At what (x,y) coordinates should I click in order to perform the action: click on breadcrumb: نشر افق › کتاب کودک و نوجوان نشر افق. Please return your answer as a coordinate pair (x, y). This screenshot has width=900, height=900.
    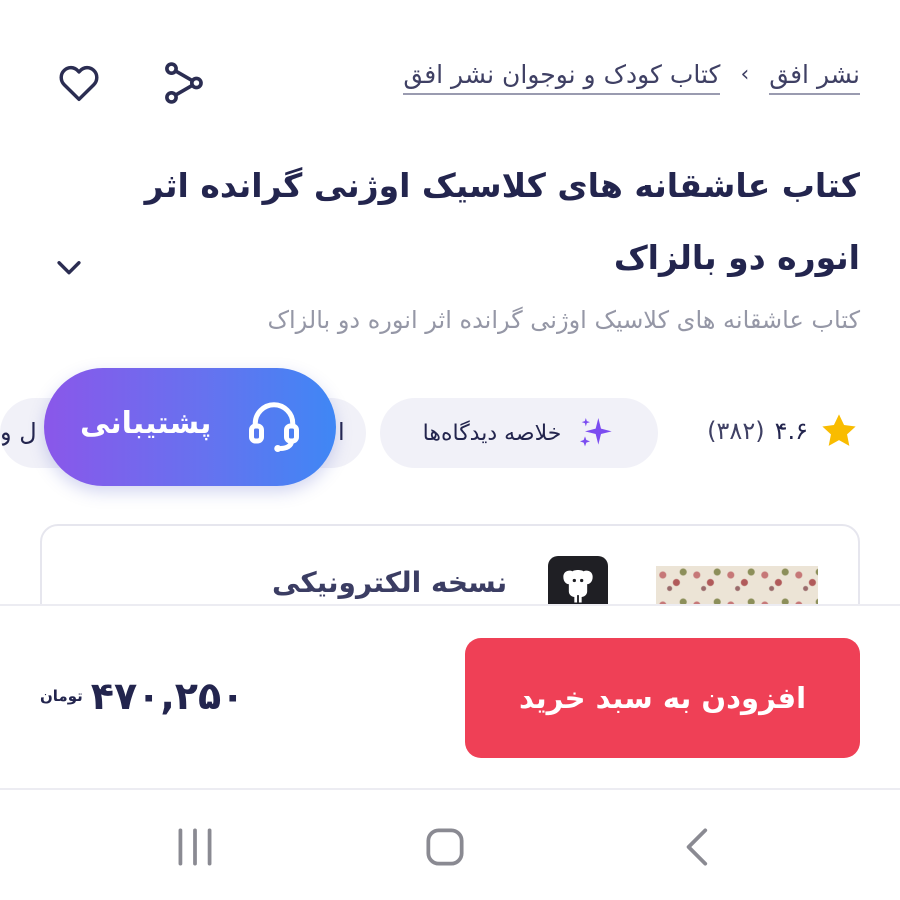
    Looking at the image, I should click on (631, 77).